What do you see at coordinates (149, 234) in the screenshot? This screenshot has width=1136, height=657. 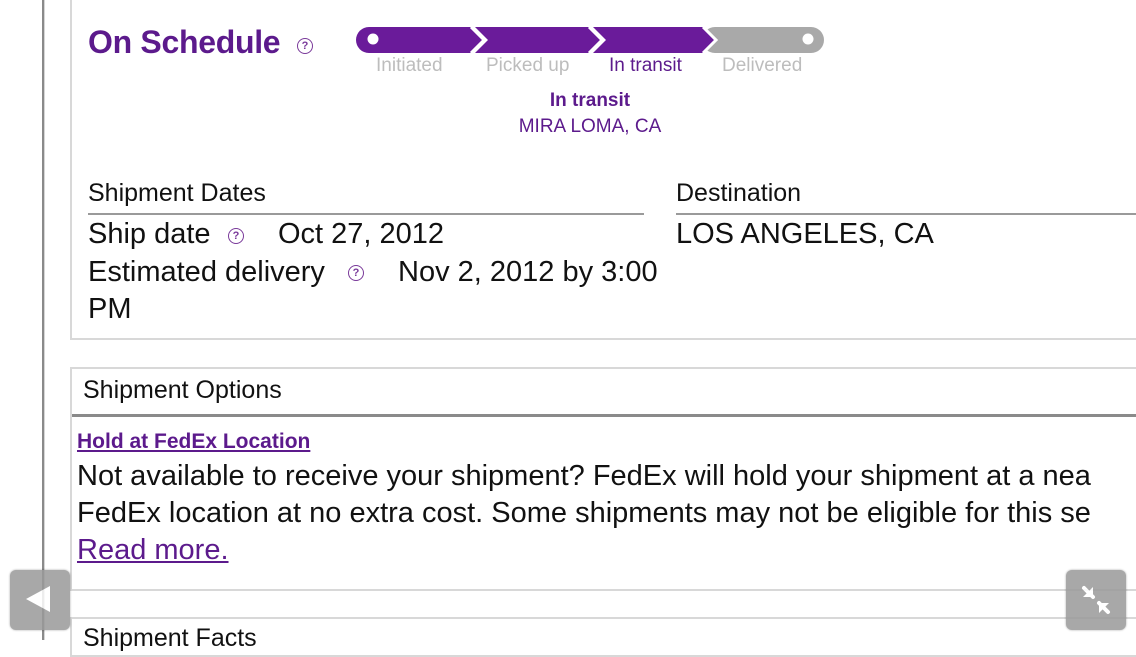 I see `ship-date-label: Ship date` at bounding box center [149, 234].